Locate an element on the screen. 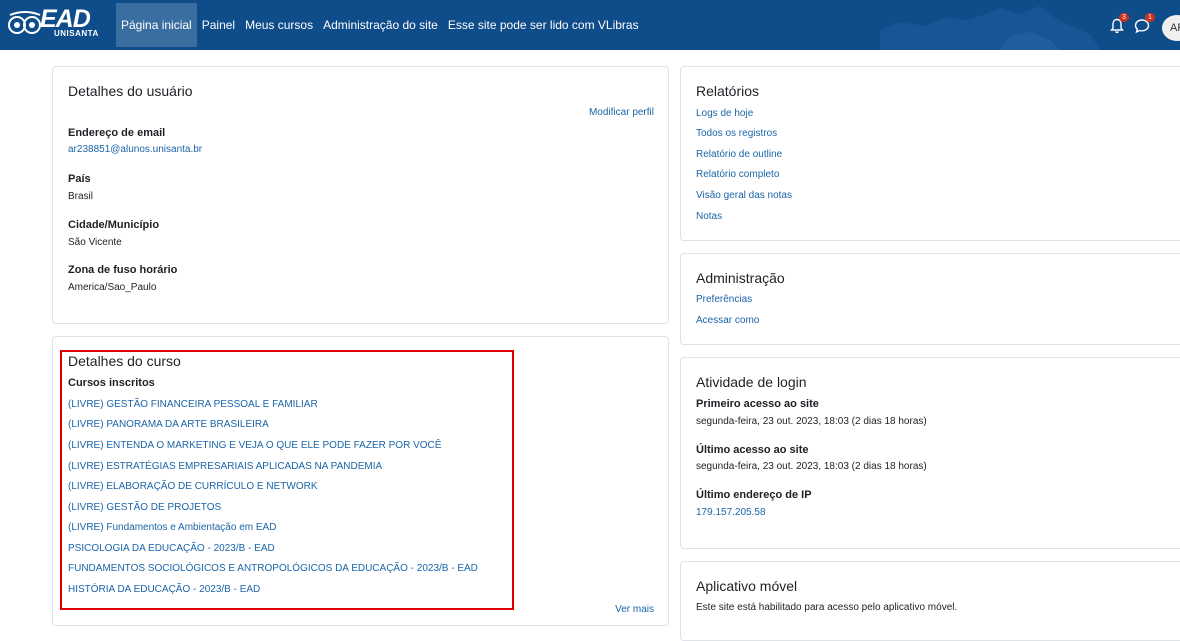 The image size is (1180, 641). administration-title: Administração is located at coordinates (740, 278).